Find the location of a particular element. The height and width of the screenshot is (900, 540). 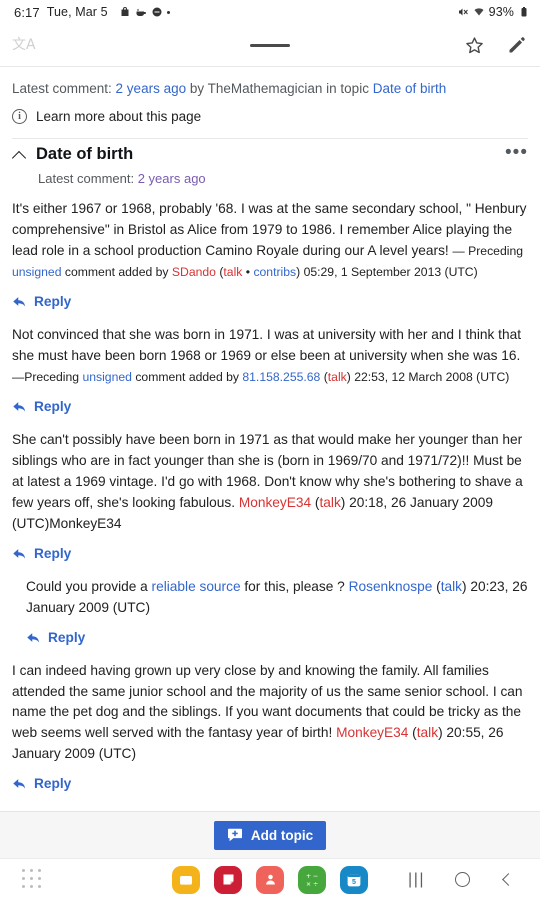

topic-sub-prefix: Latest comment: is located at coordinates (88, 179).